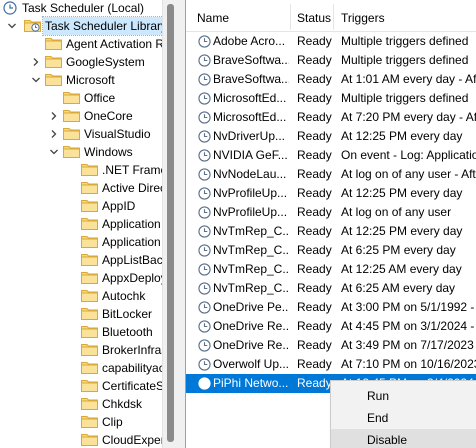 Image resolution: width=476 pixels, height=448 pixels. Describe the element at coordinates (81, 350) in the screenshot. I see `tree-node: BrokerInfras` at that location.